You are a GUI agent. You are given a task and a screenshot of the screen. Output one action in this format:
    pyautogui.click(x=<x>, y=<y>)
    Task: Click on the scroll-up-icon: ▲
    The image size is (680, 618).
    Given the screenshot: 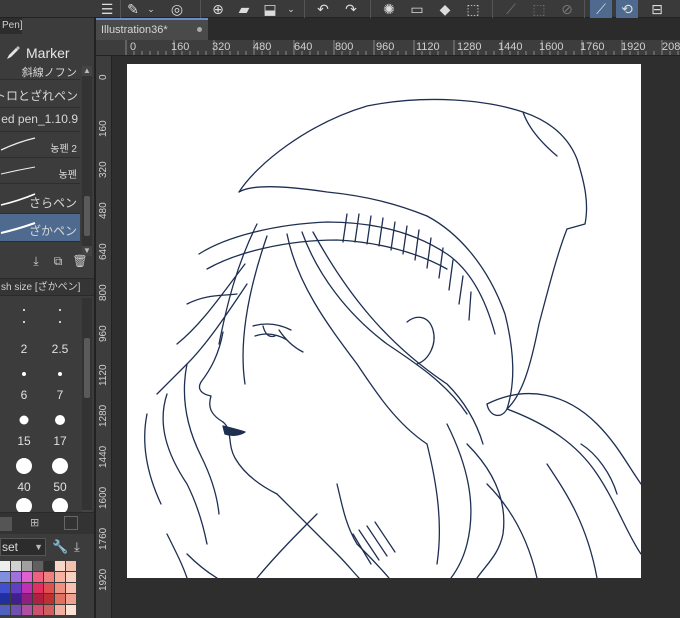 What is the action you would take?
    pyautogui.click(x=87, y=71)
    